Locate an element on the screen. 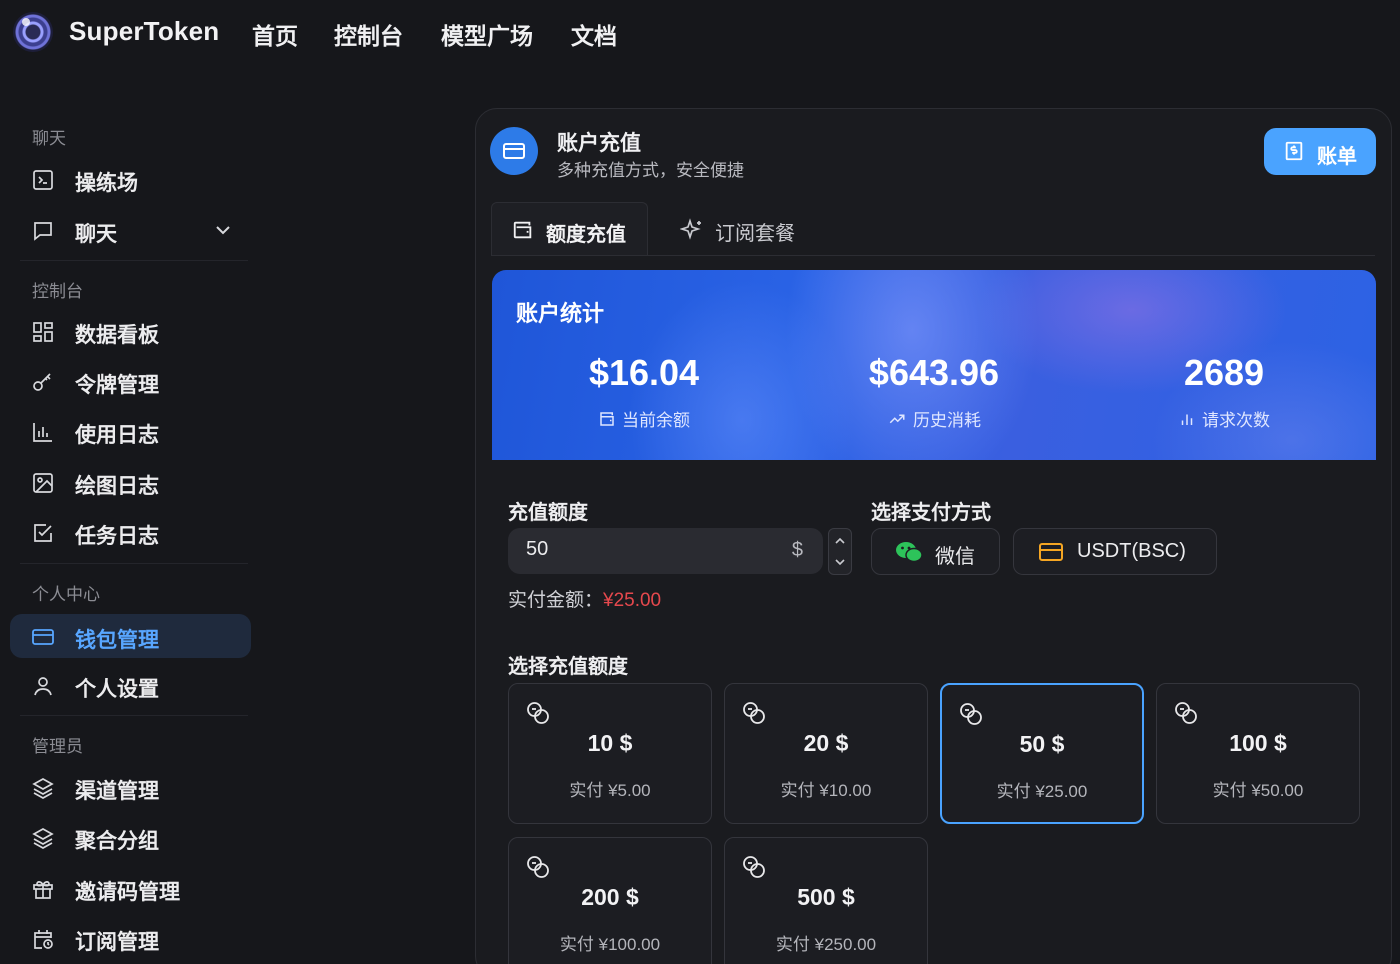  currency-suffix: $ is located at coordinates (797, 550).